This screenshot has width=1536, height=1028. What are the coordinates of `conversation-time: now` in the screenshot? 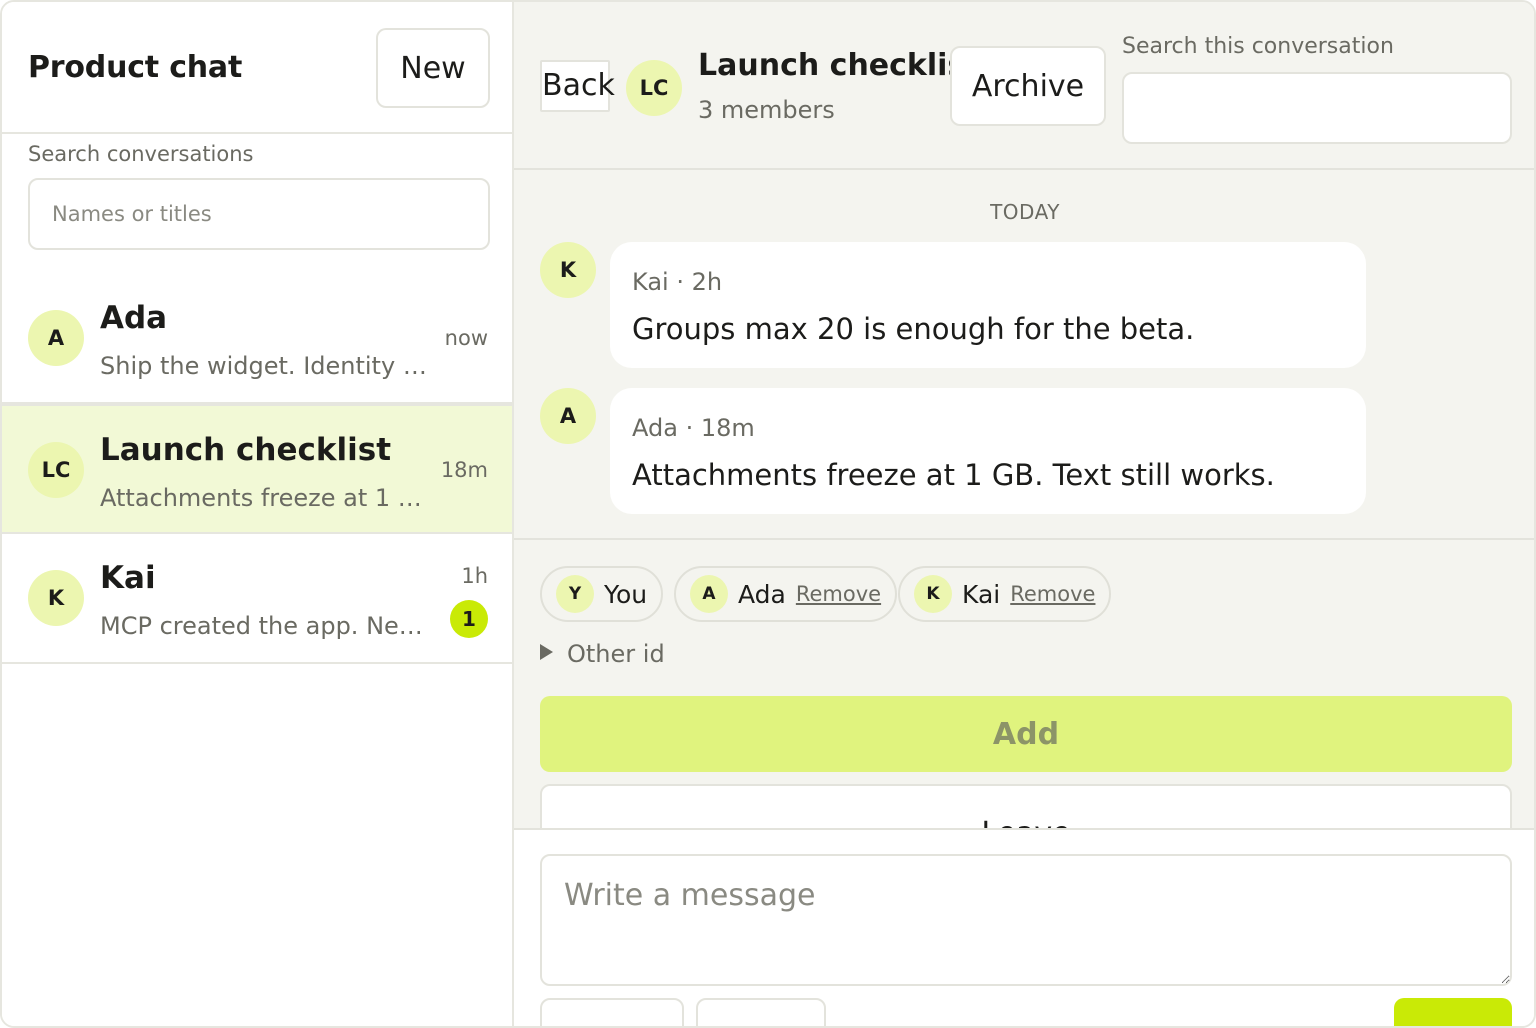 It's located at (466, 338).